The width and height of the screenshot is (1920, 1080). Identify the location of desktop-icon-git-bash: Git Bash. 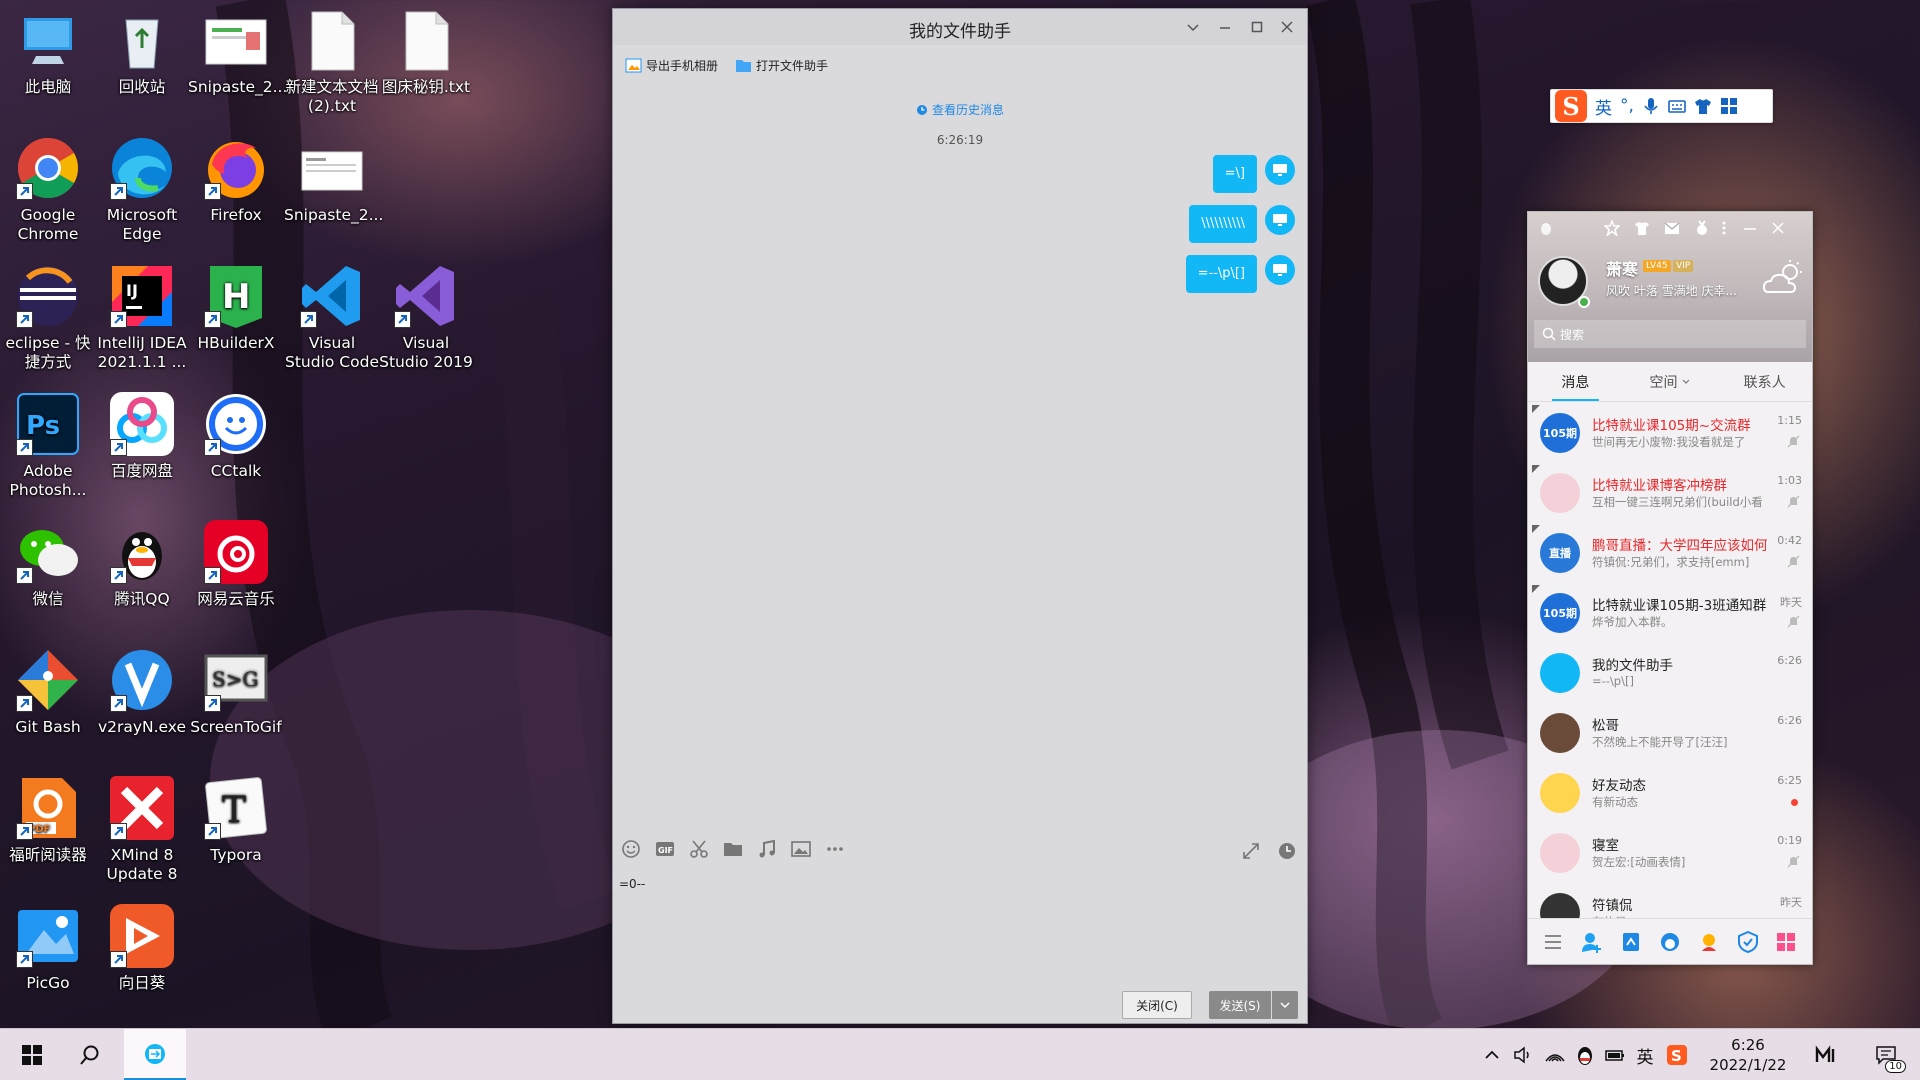
(48, 691).